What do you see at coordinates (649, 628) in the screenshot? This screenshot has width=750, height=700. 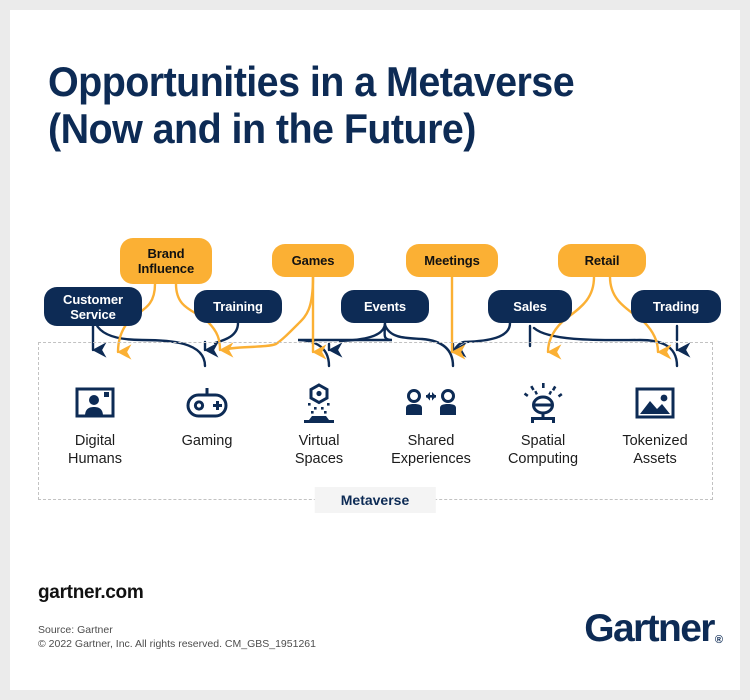 I see `gartner-logo-text: Gartner` at bounding box center [649, 628].